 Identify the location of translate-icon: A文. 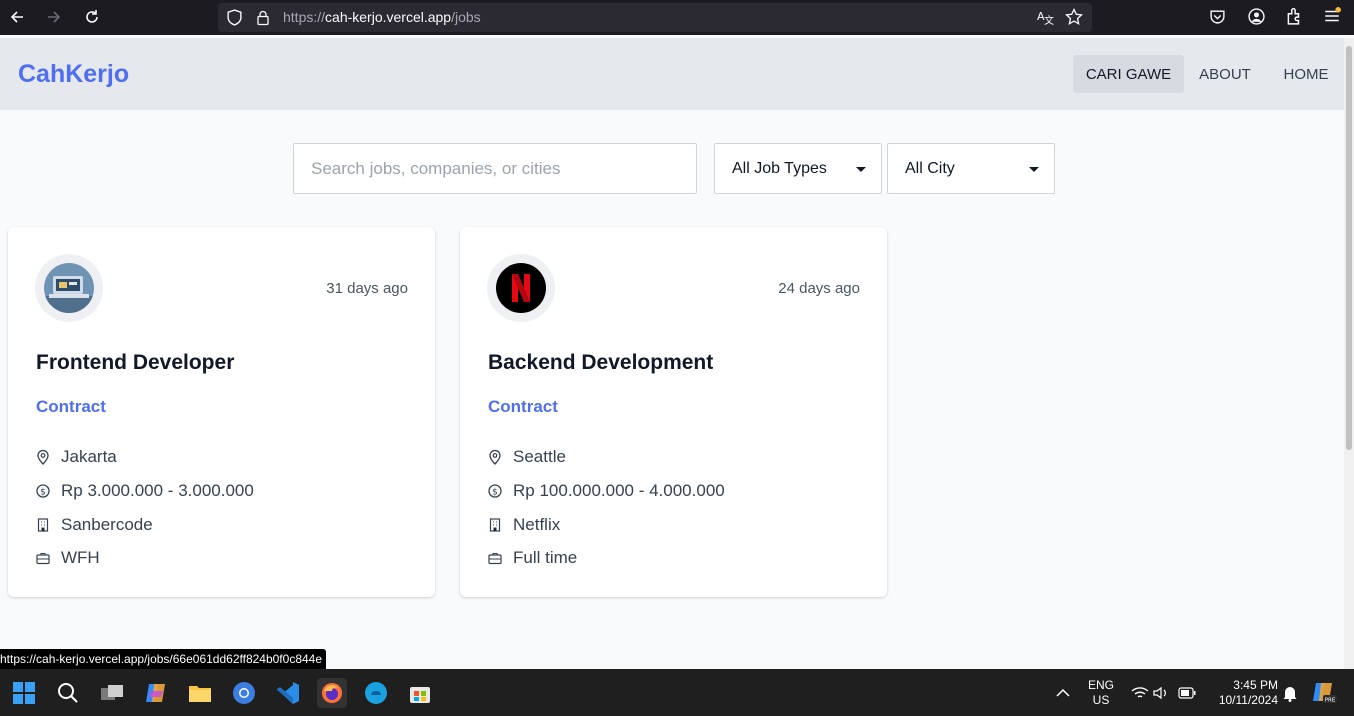
(1045, 19).